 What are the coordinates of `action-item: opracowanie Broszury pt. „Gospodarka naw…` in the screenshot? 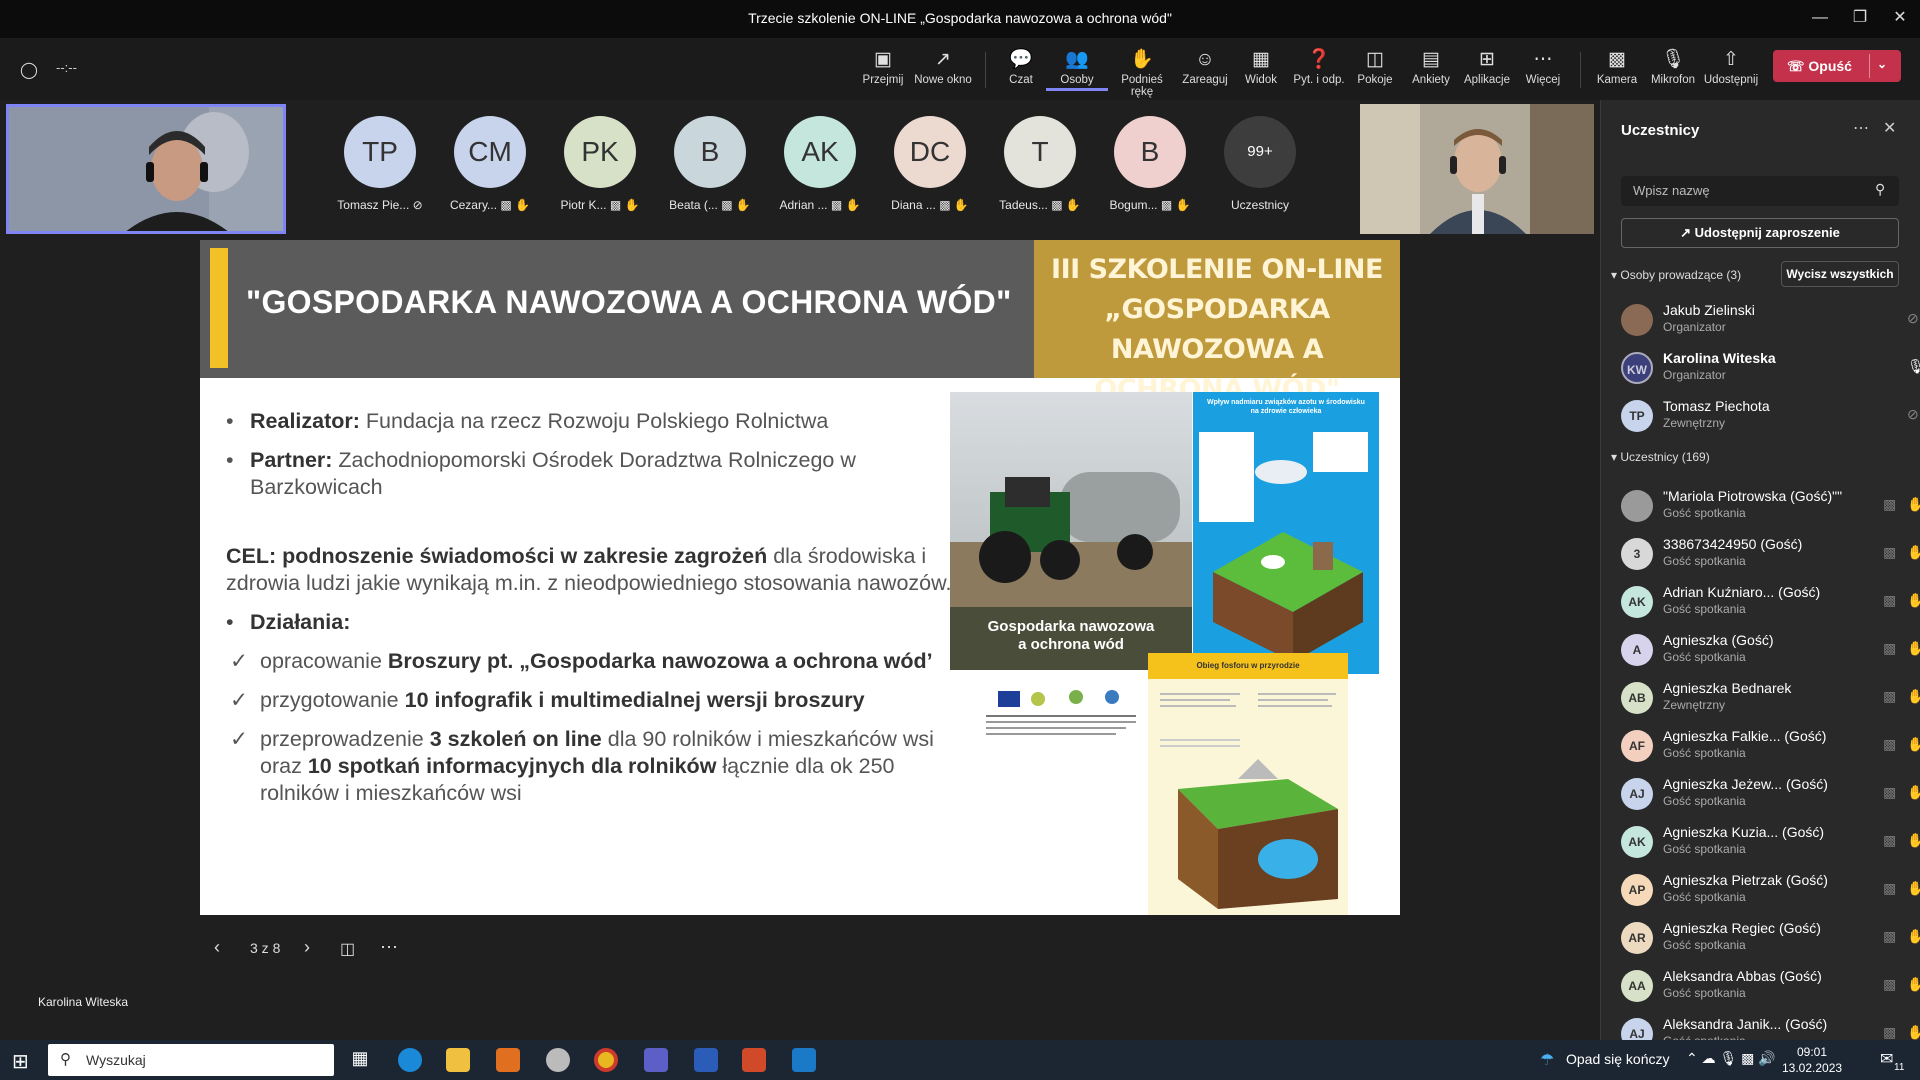 It's located at (596, 661).